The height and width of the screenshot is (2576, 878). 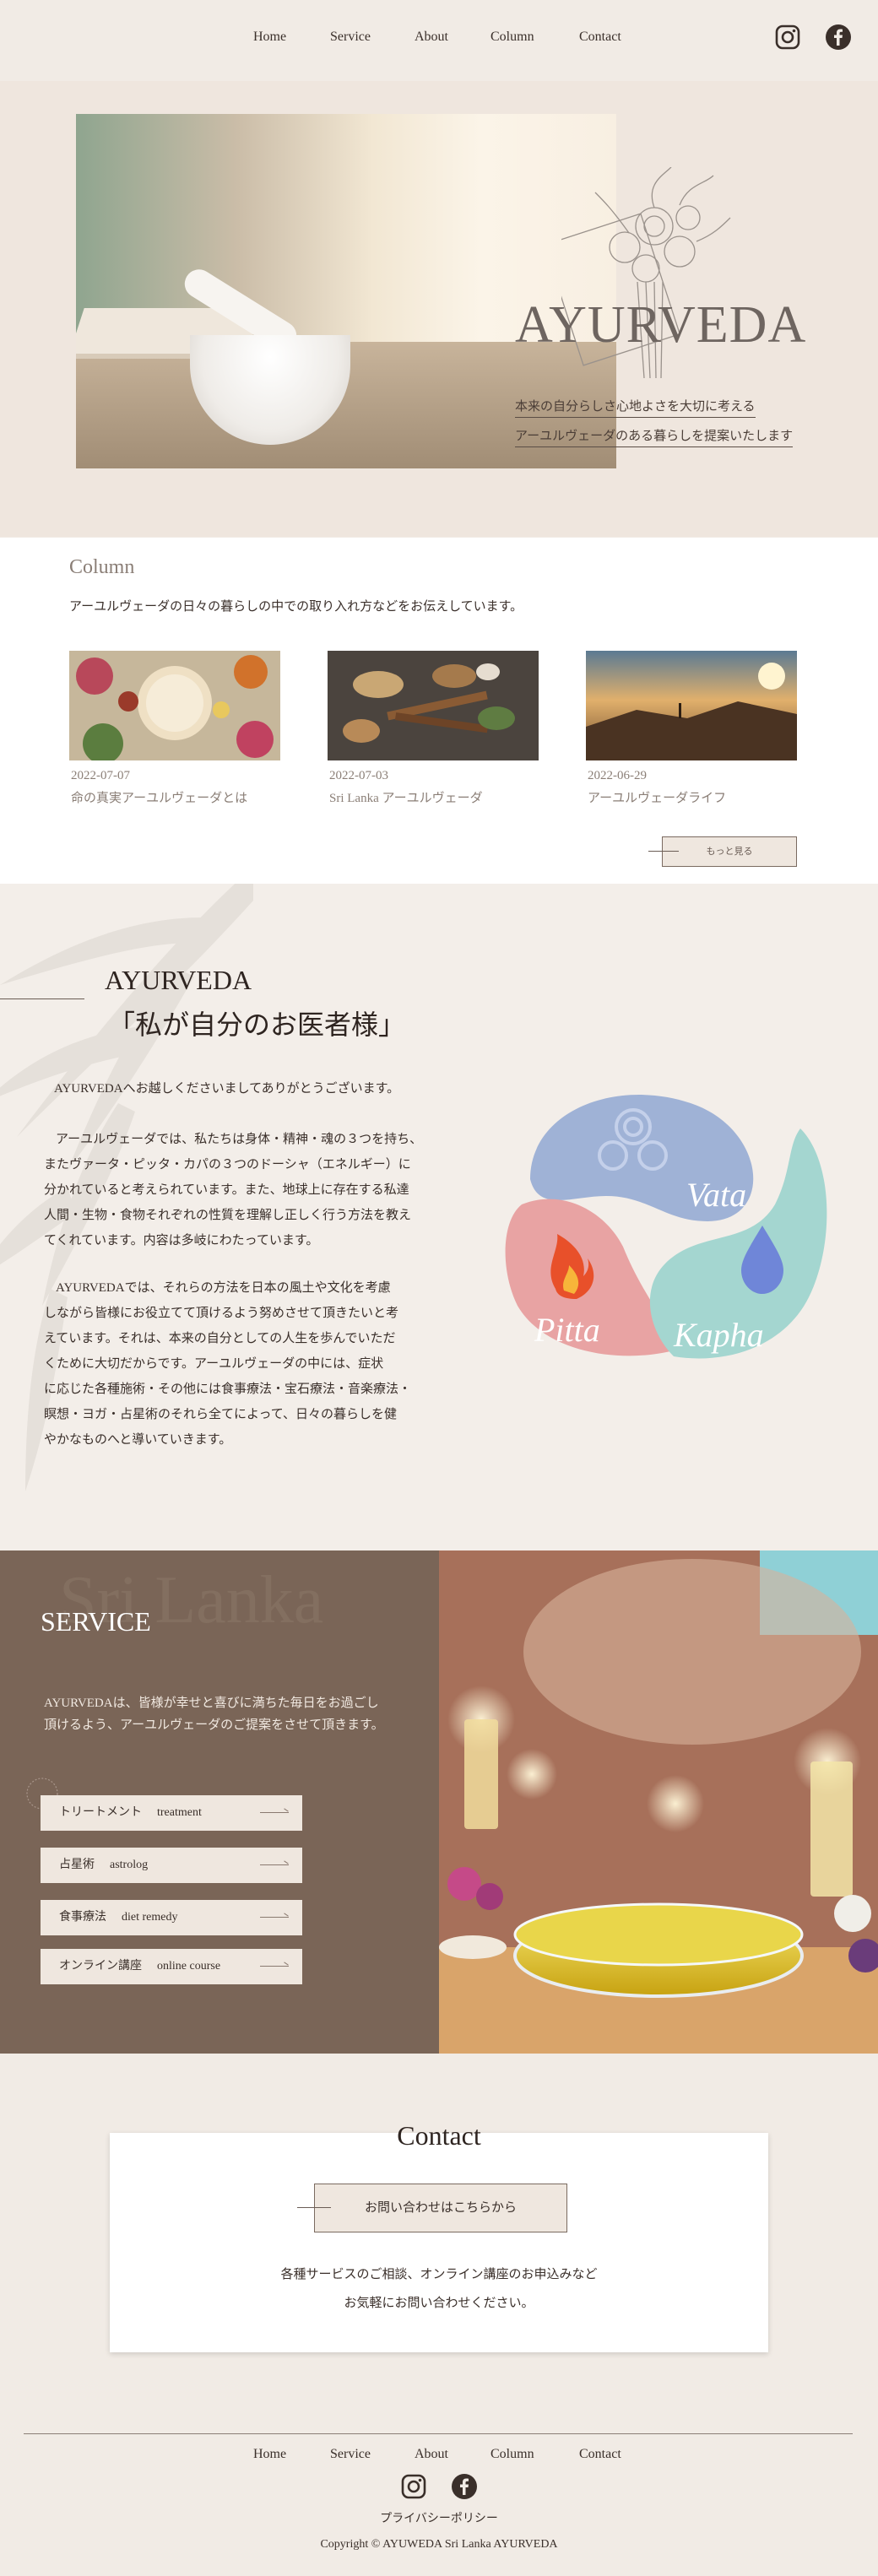 What do you see at coordinates (314, 2207) in the screenshot?
I see `contact-button-line` at bounding box center [314, 2207].